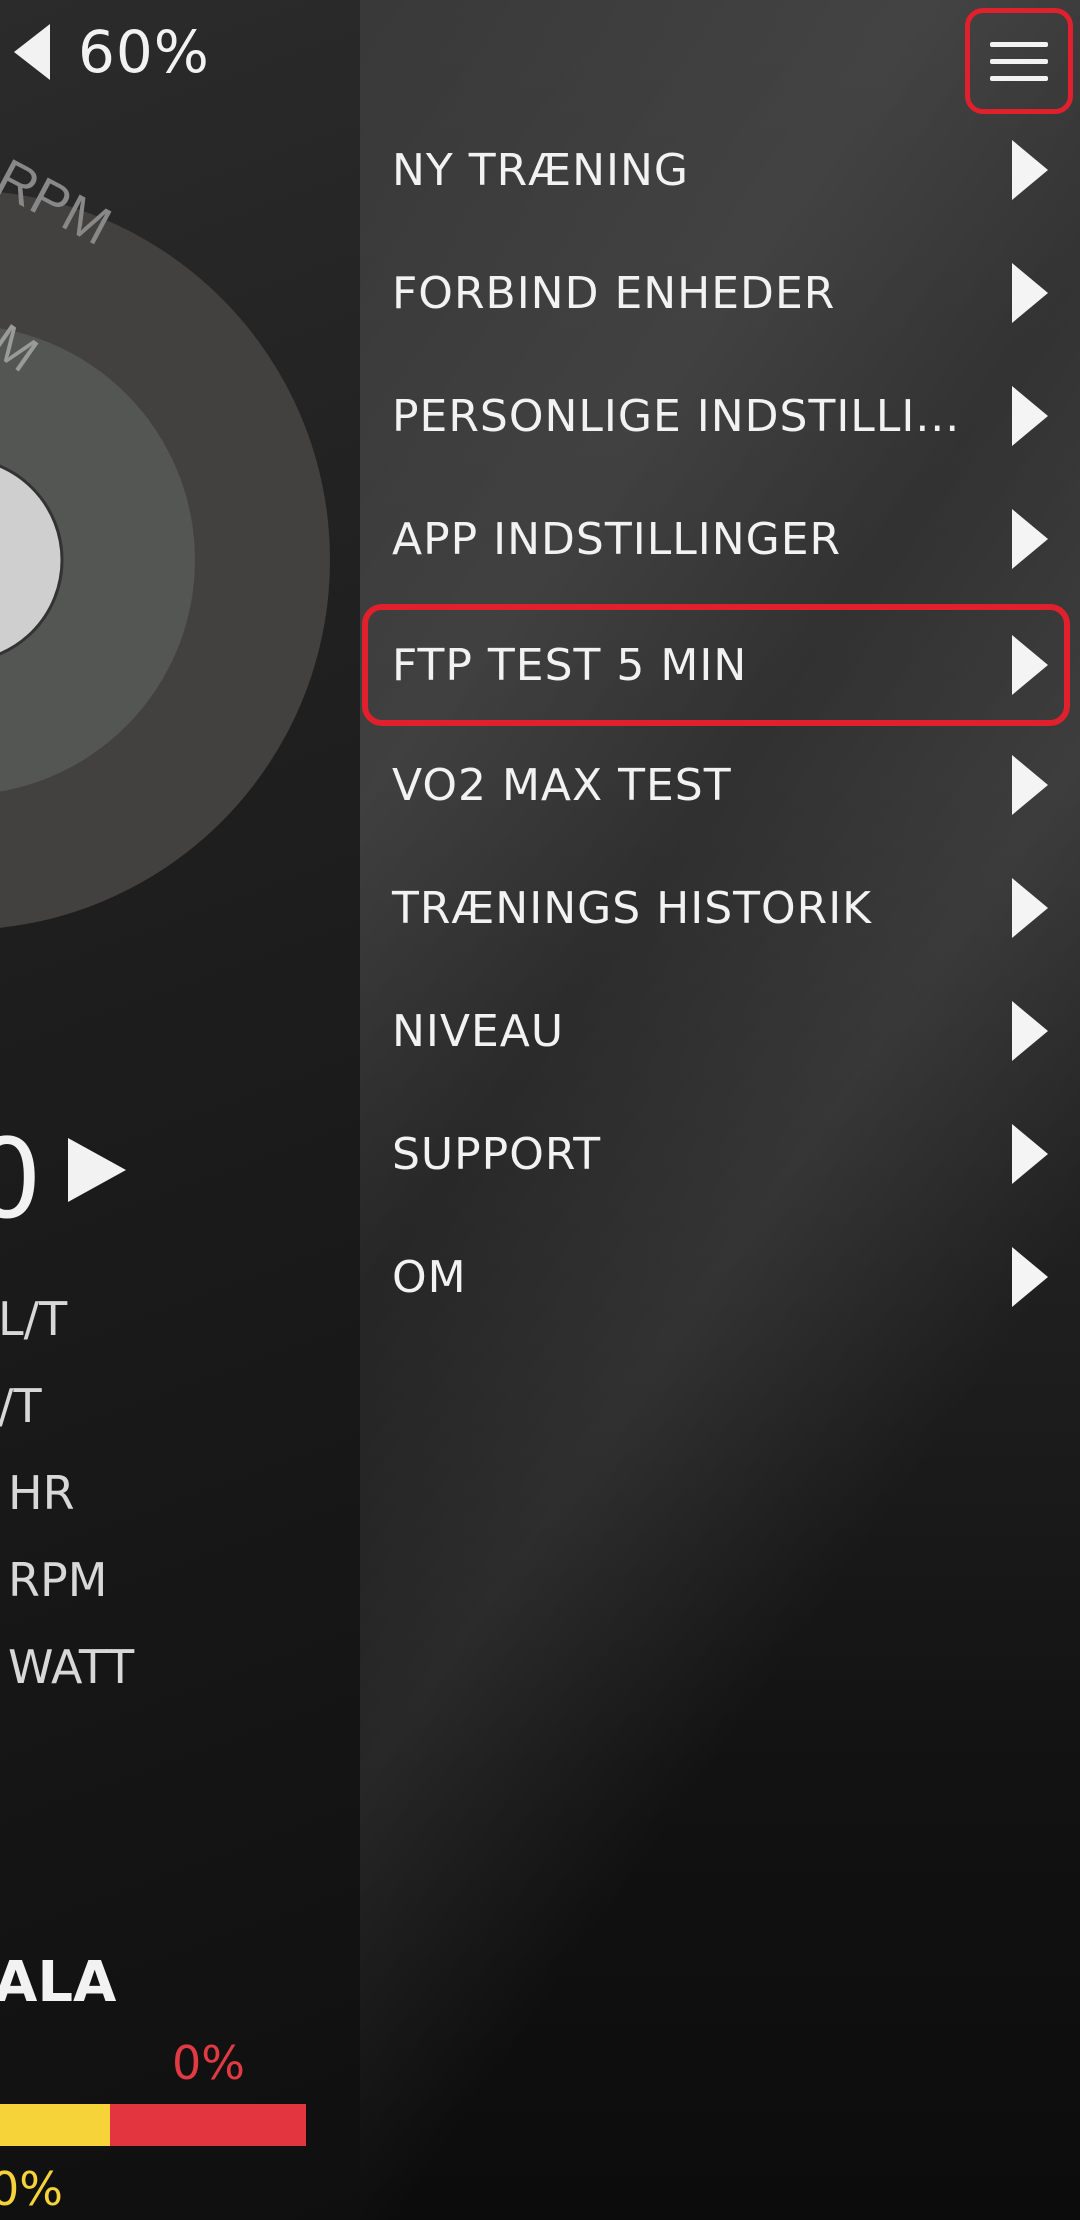 The image size is (1080, 2220). I want to click on percentage-readout: 60%, so click(144, 52).